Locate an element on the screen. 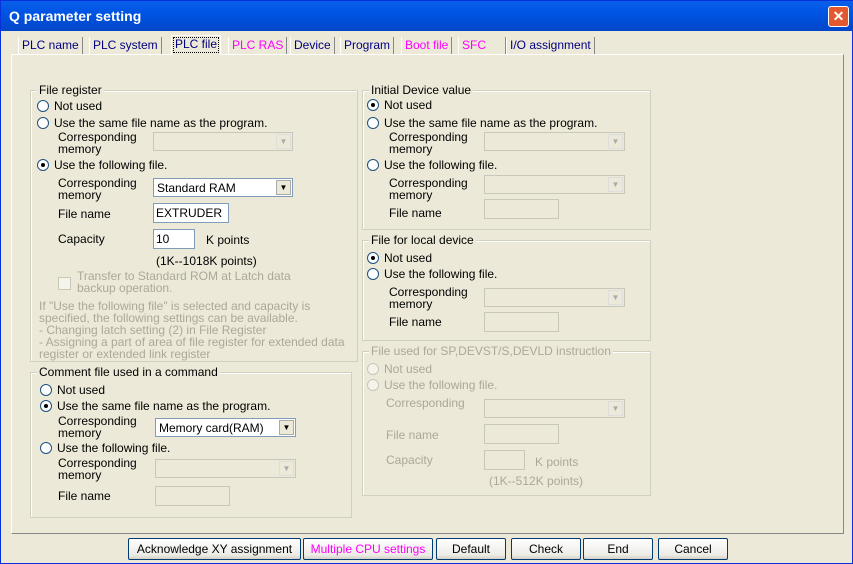  title-bar: Q parameter setting ✕ is located at coordinates (427, 16).